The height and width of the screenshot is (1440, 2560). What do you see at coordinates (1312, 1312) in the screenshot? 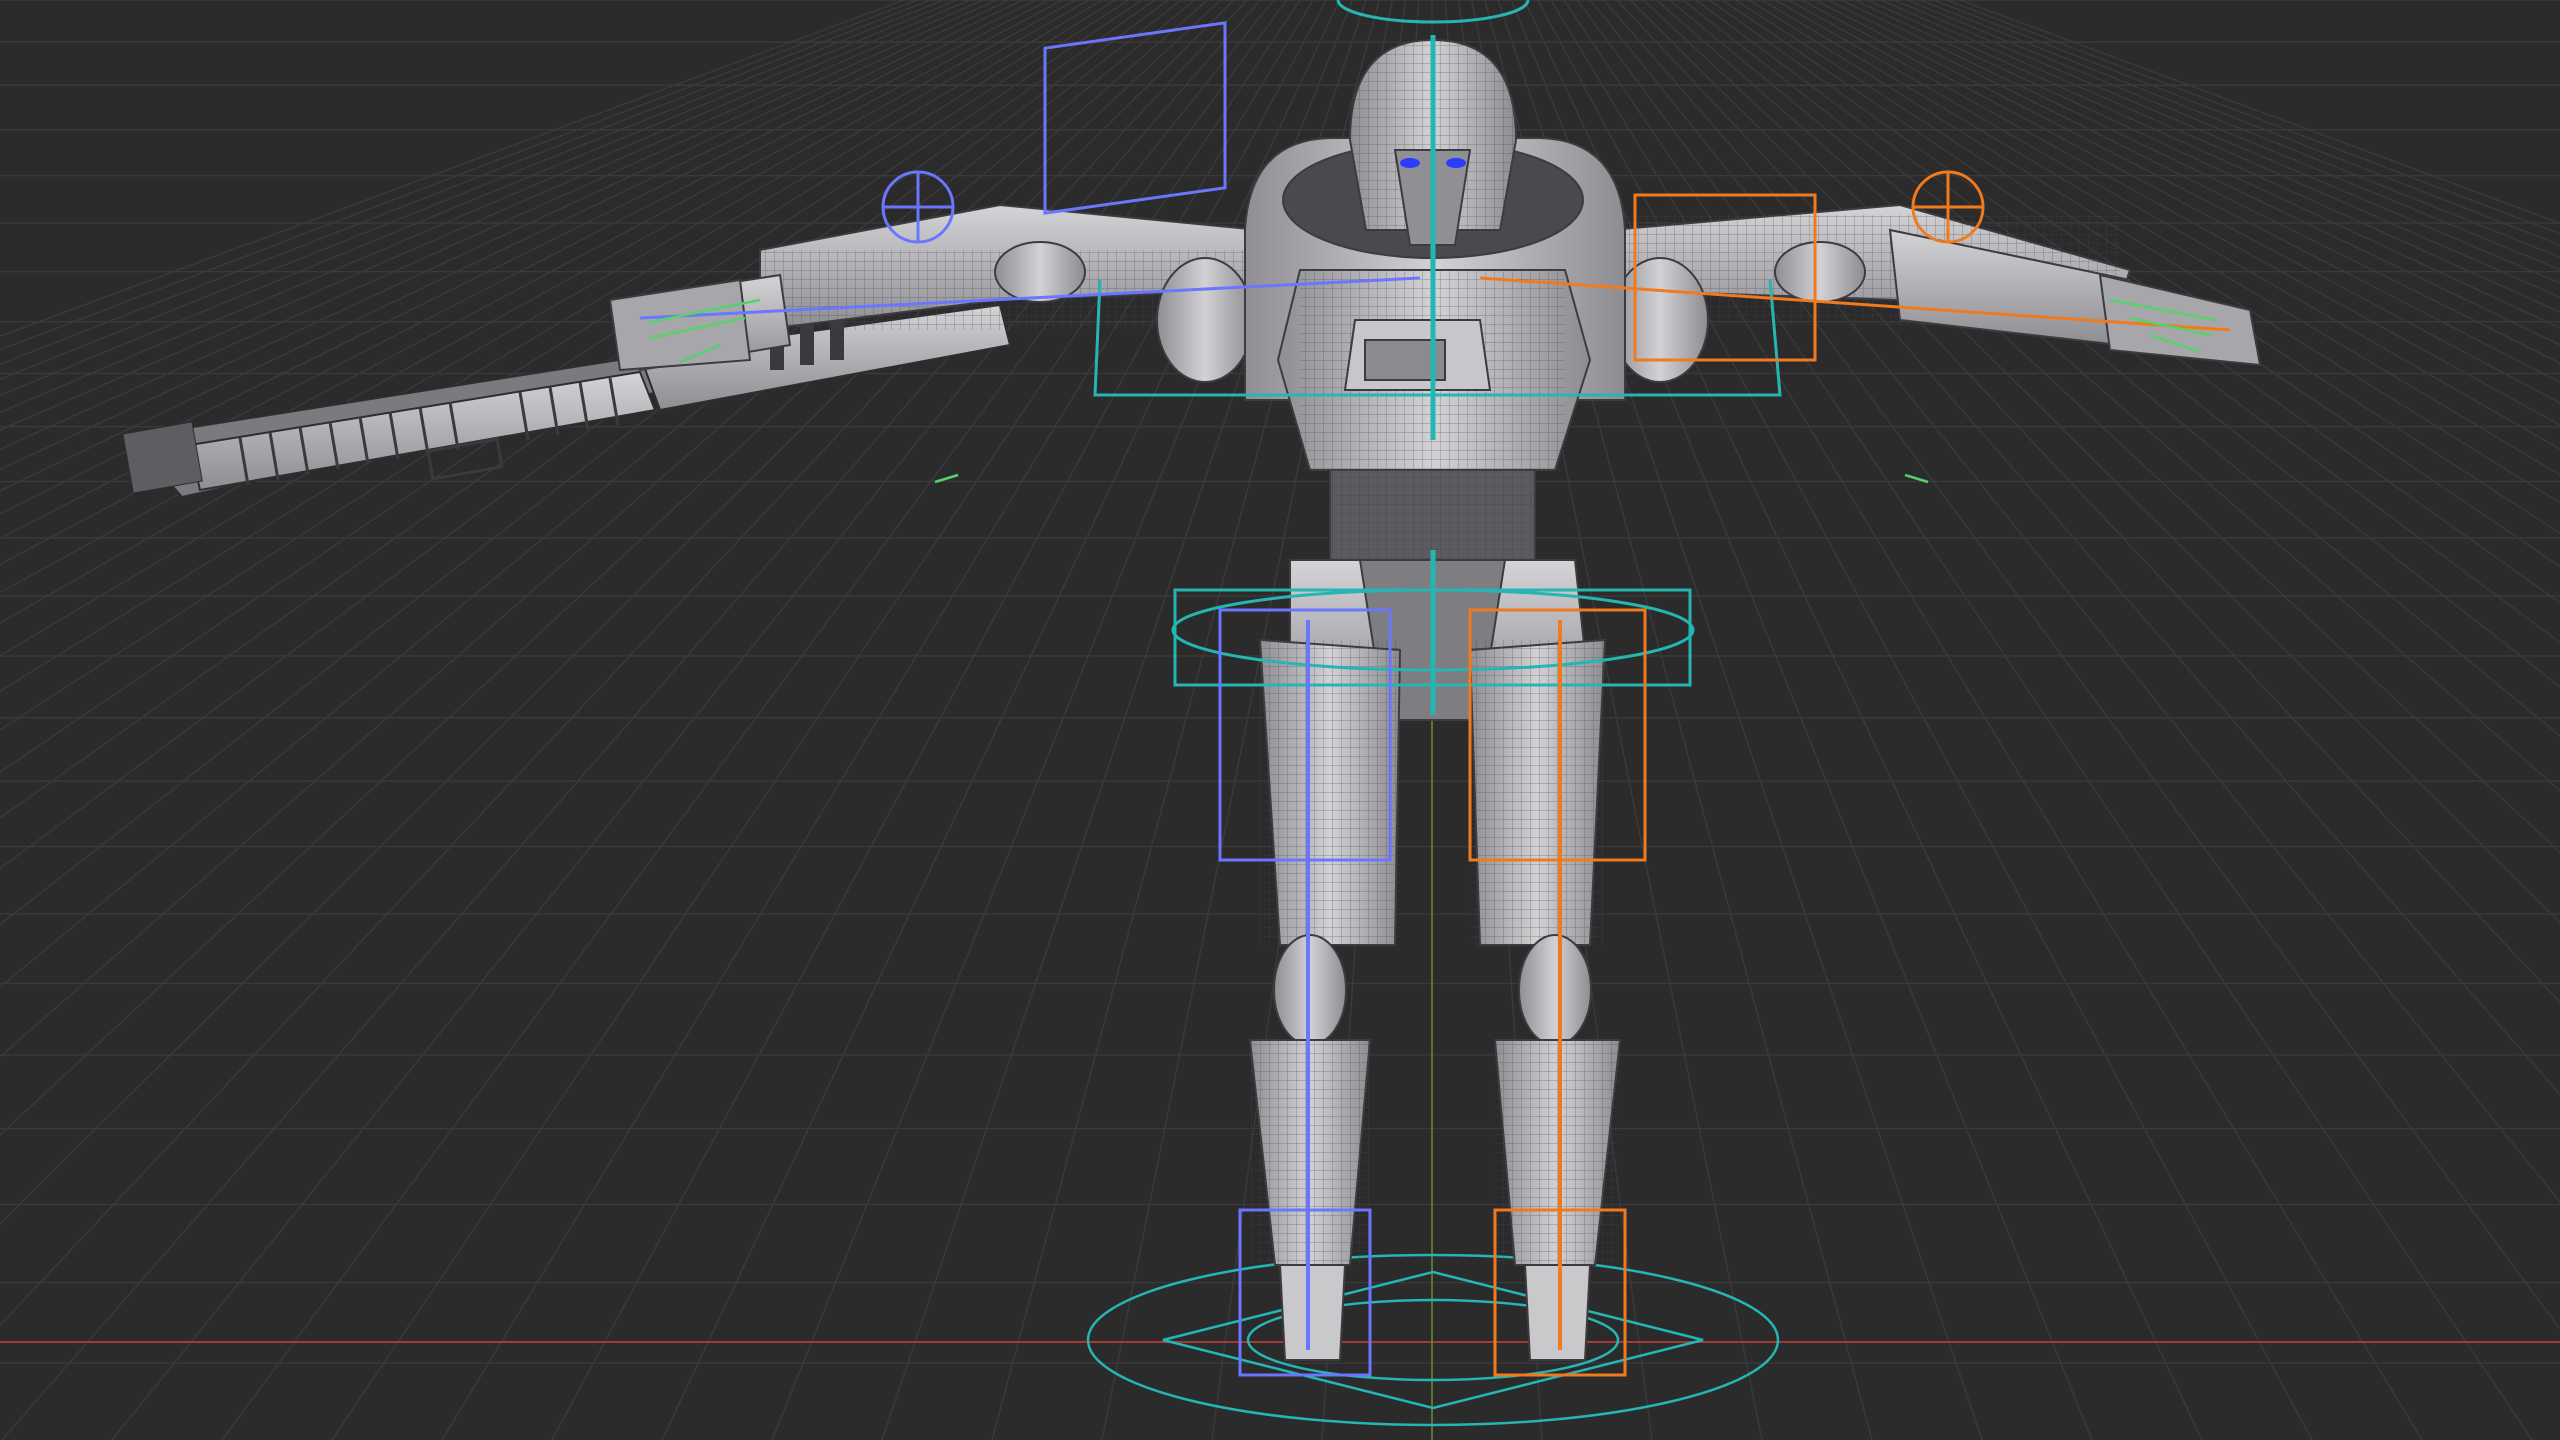
I see `left-foot` at bounding box center [1312, 1312].